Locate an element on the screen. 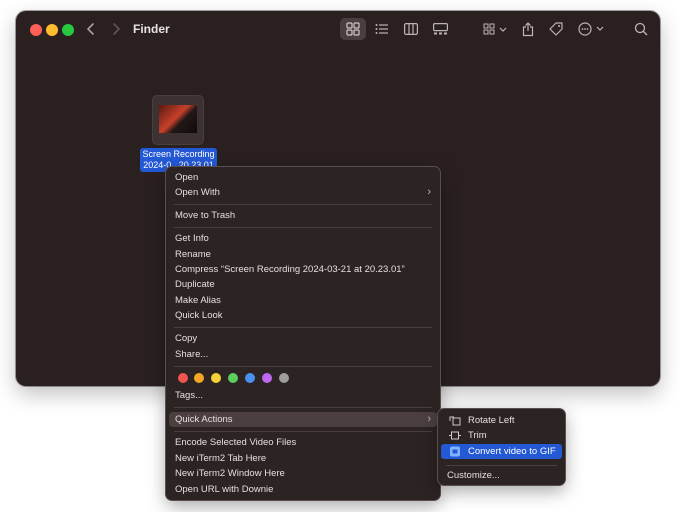 The image size is (680, 512). menu-item-duplicate: Duplicate is located at coordinates (303, 284).